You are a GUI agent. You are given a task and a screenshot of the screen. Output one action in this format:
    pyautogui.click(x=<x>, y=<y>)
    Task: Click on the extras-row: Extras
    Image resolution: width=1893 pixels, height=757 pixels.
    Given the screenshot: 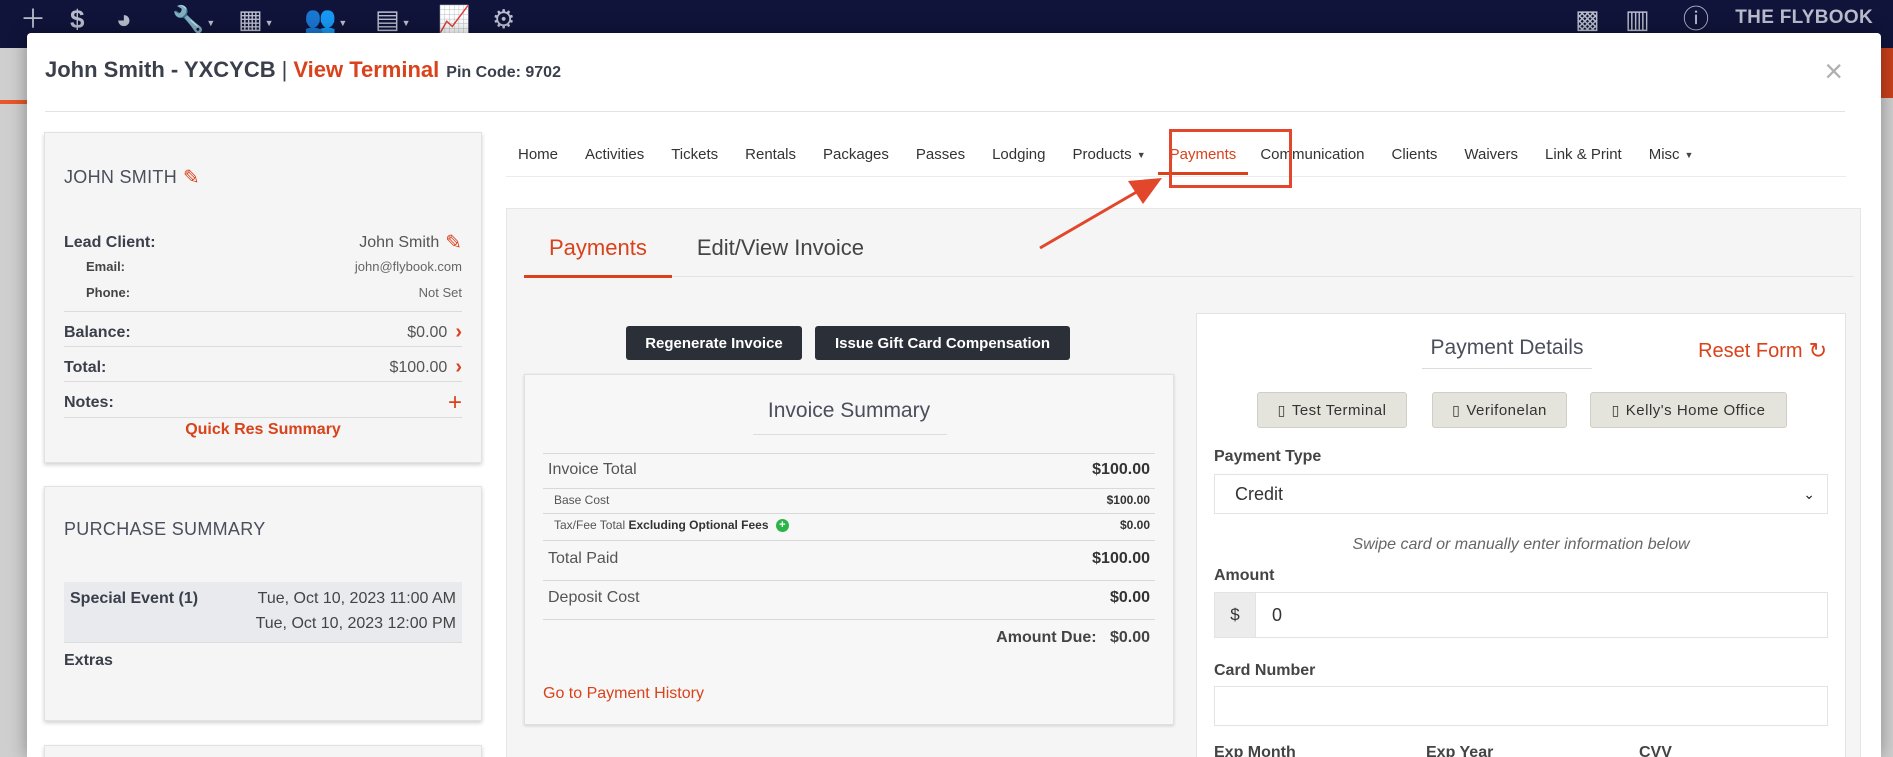 What is the action you would take?
    pyautogui.click(x=263, y=661)
    